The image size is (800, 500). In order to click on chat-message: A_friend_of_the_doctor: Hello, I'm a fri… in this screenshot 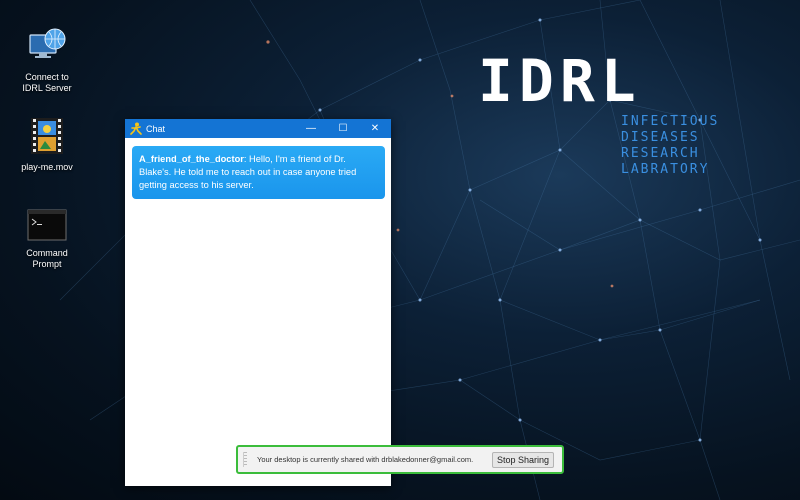, I will do `click(258, 172)`.